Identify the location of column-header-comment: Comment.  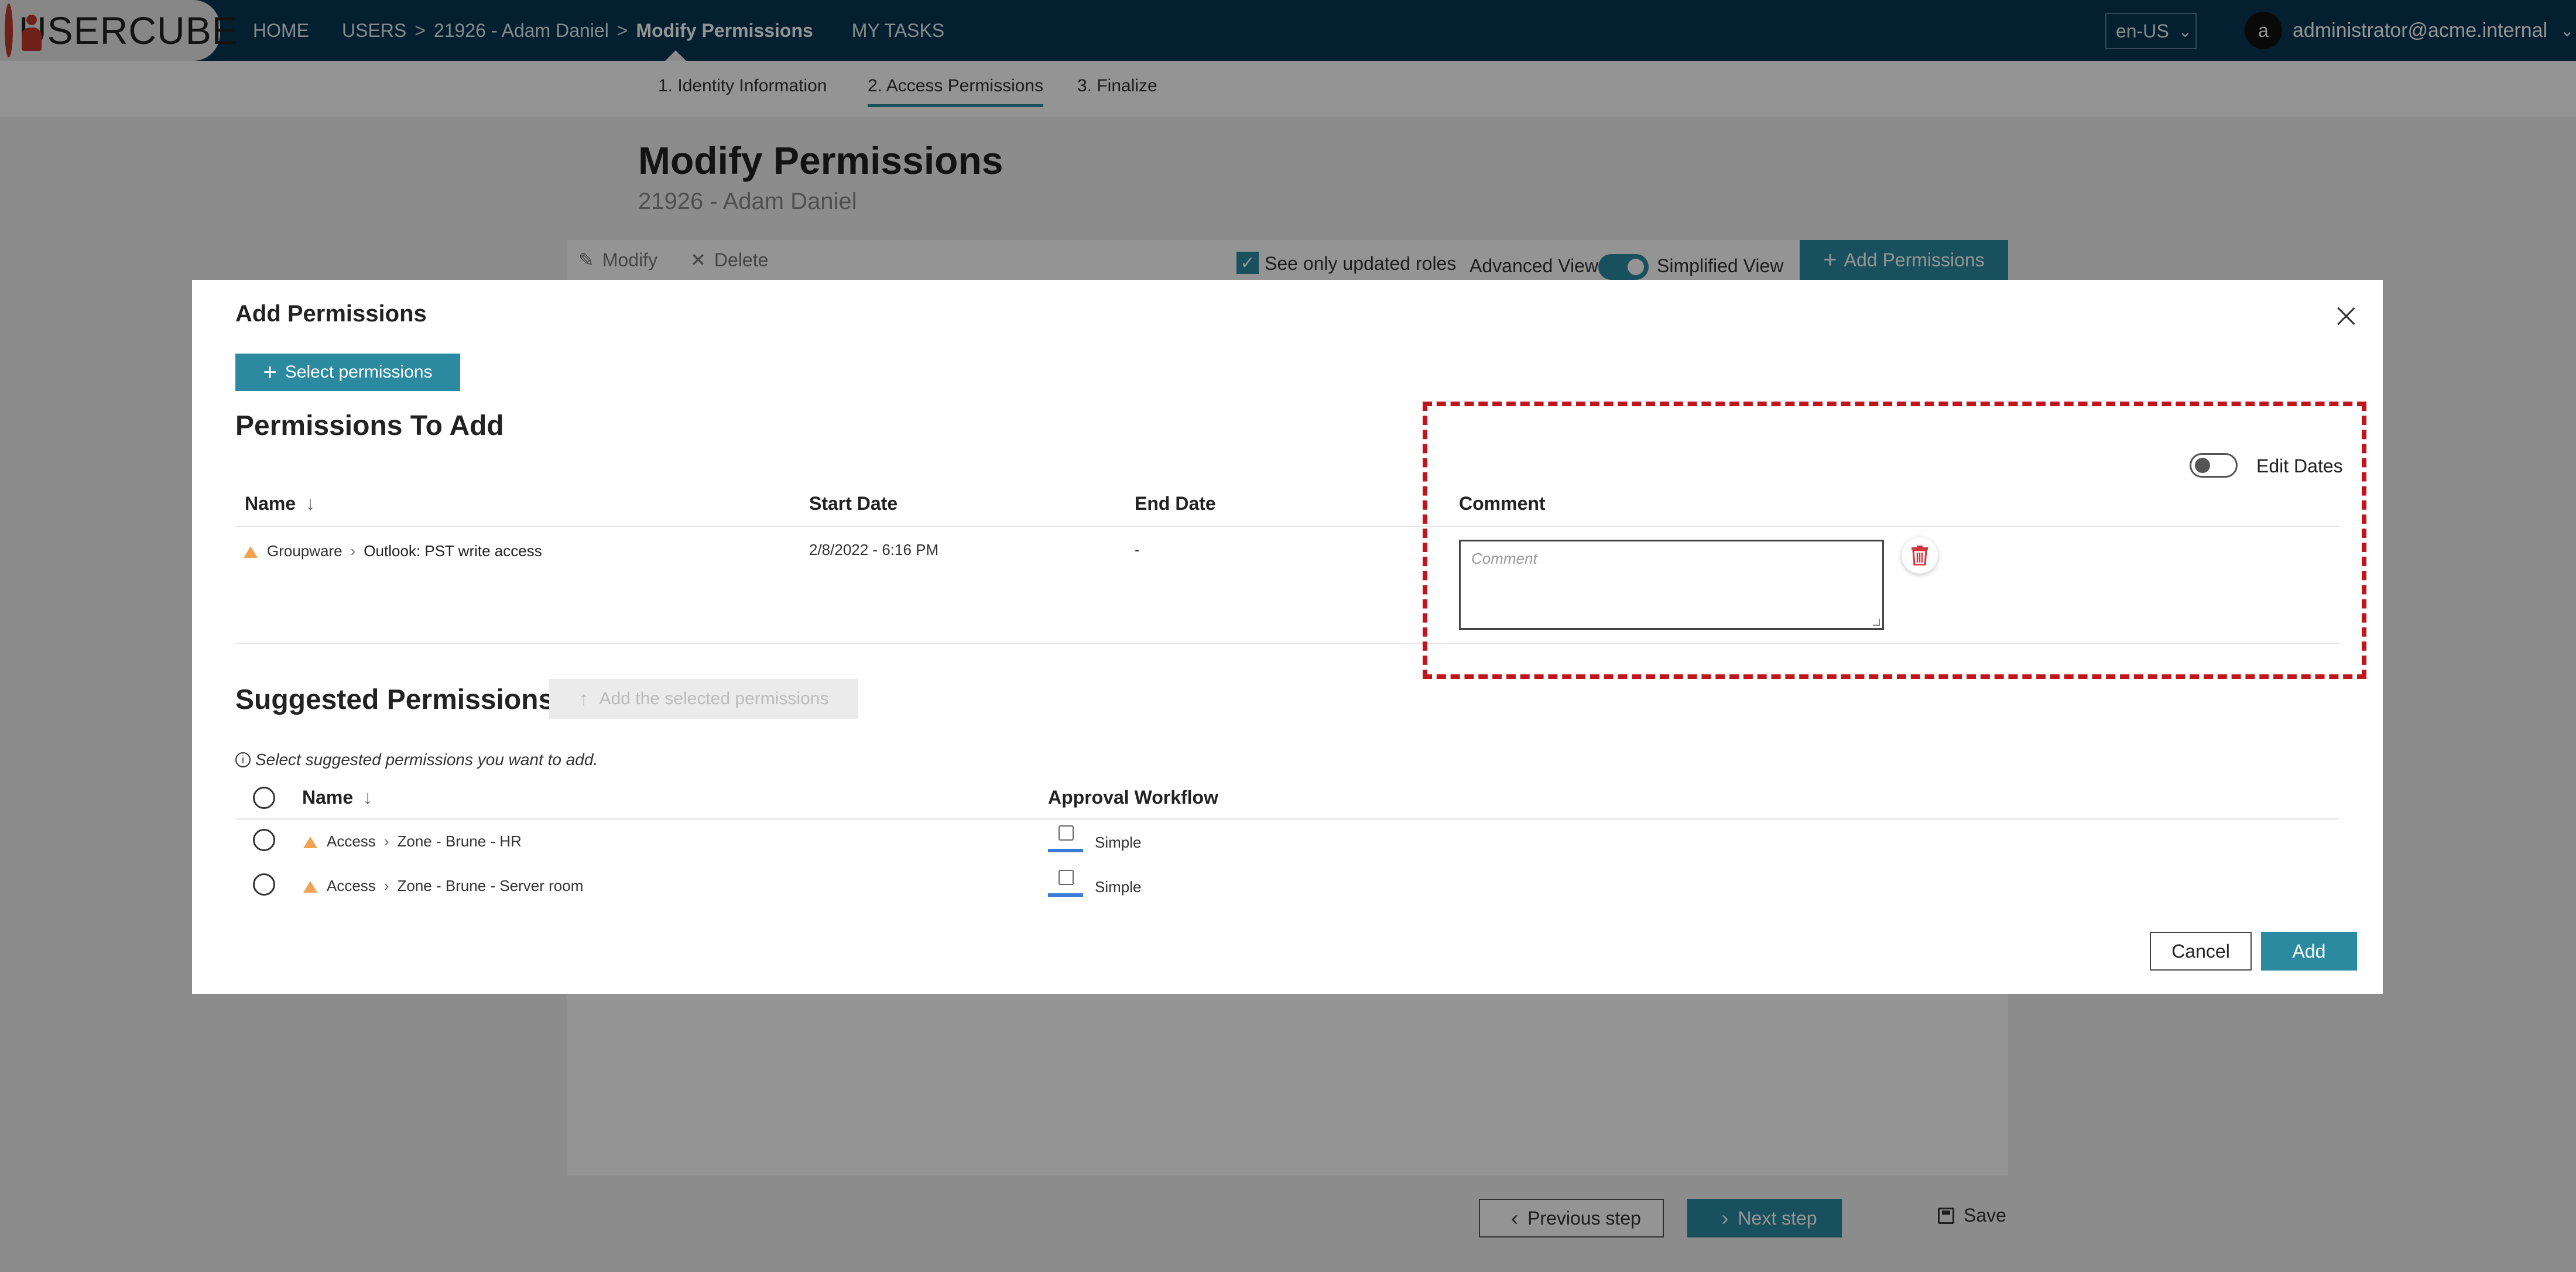
(1502, 503).